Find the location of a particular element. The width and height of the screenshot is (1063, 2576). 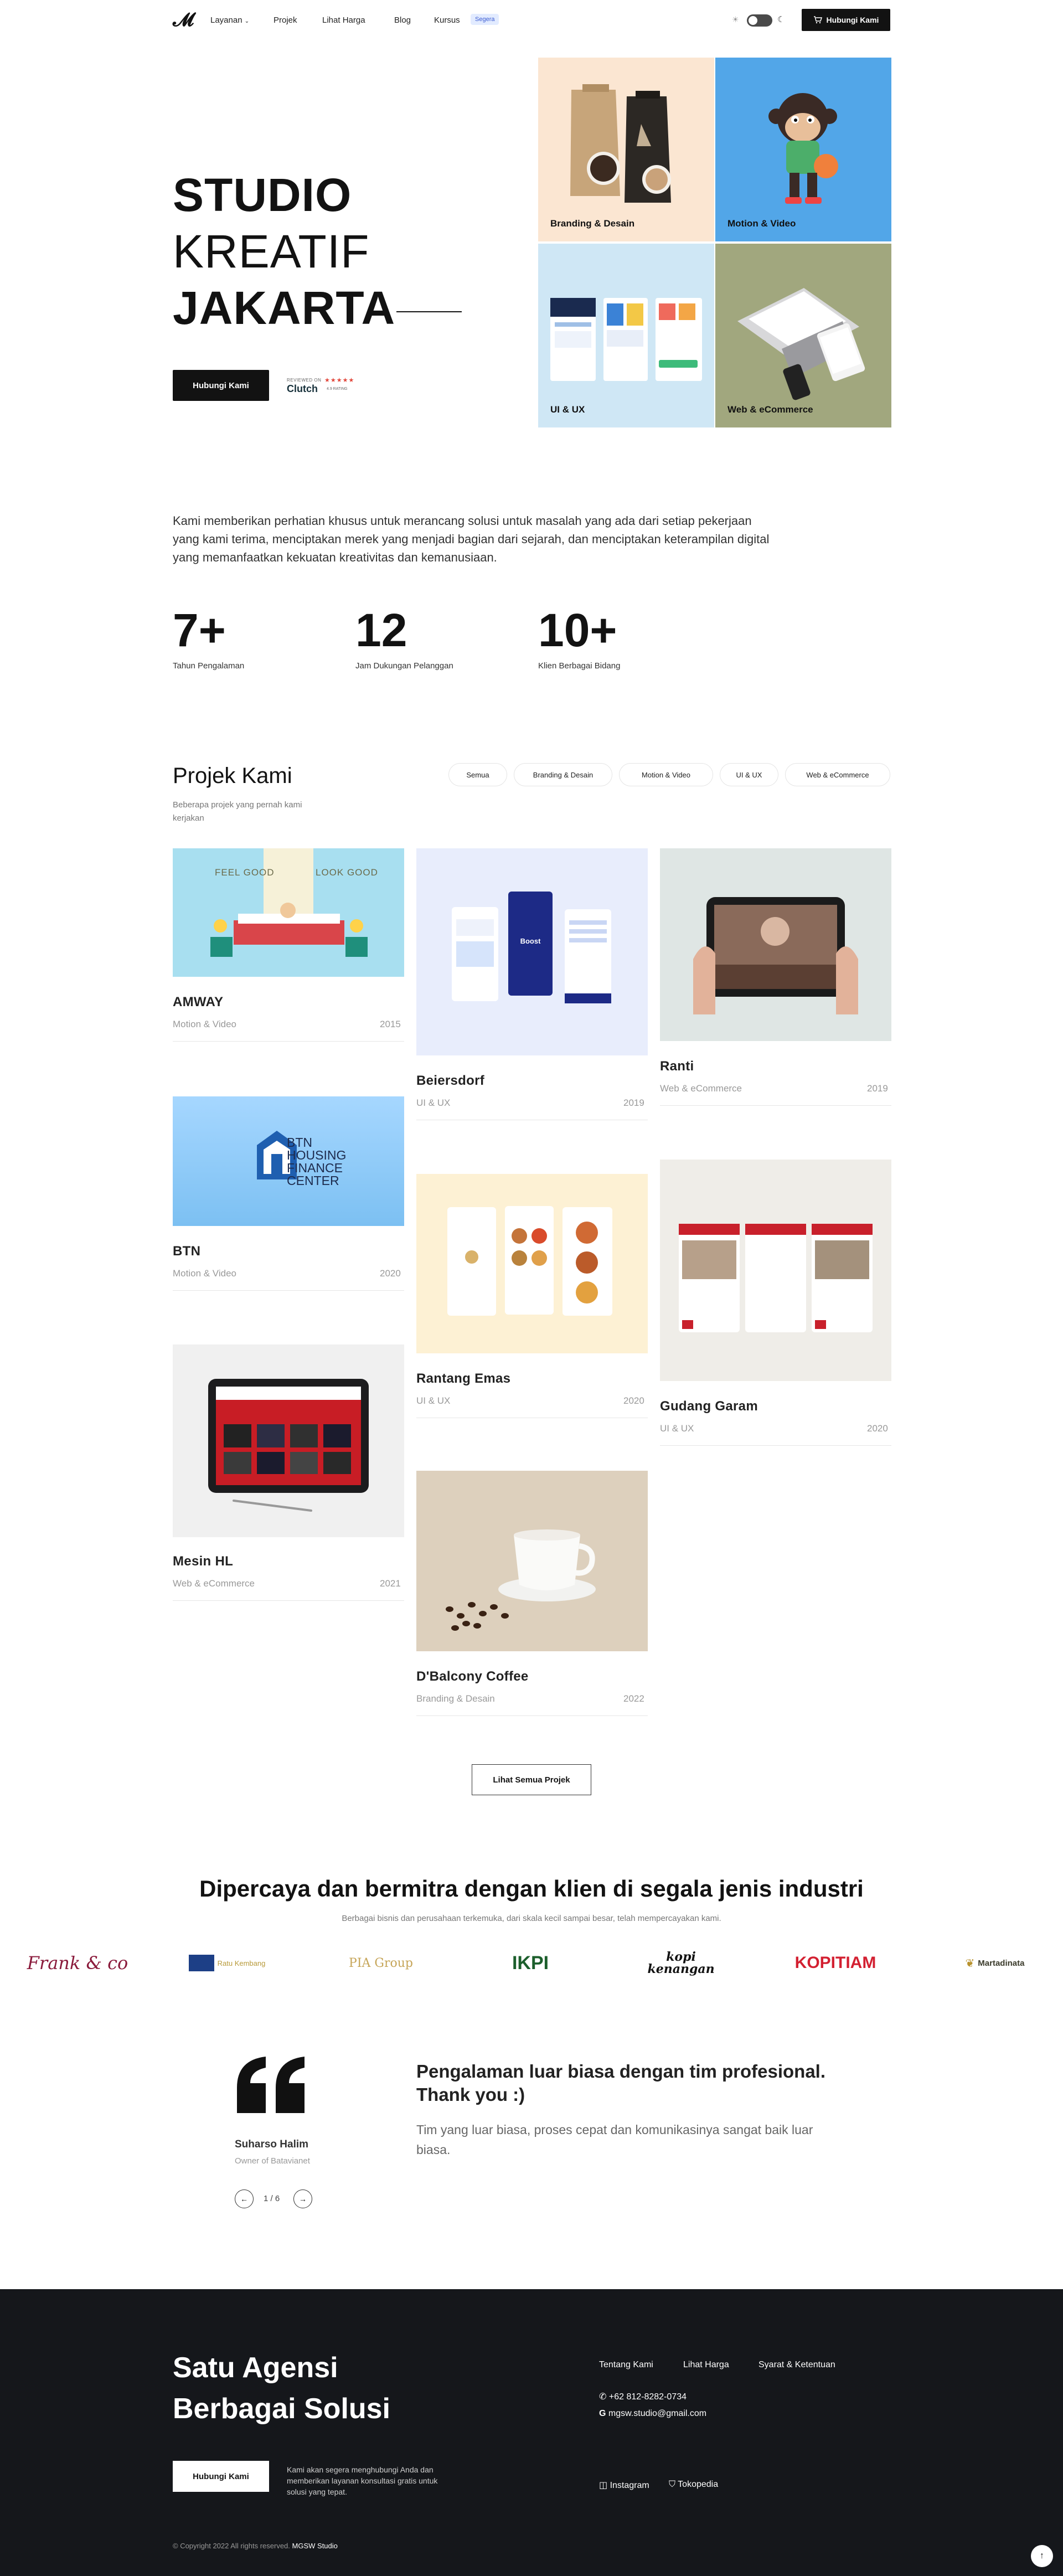

project-title-gudang-garam: Gudang Garam is located at coordinates (709, 1406).